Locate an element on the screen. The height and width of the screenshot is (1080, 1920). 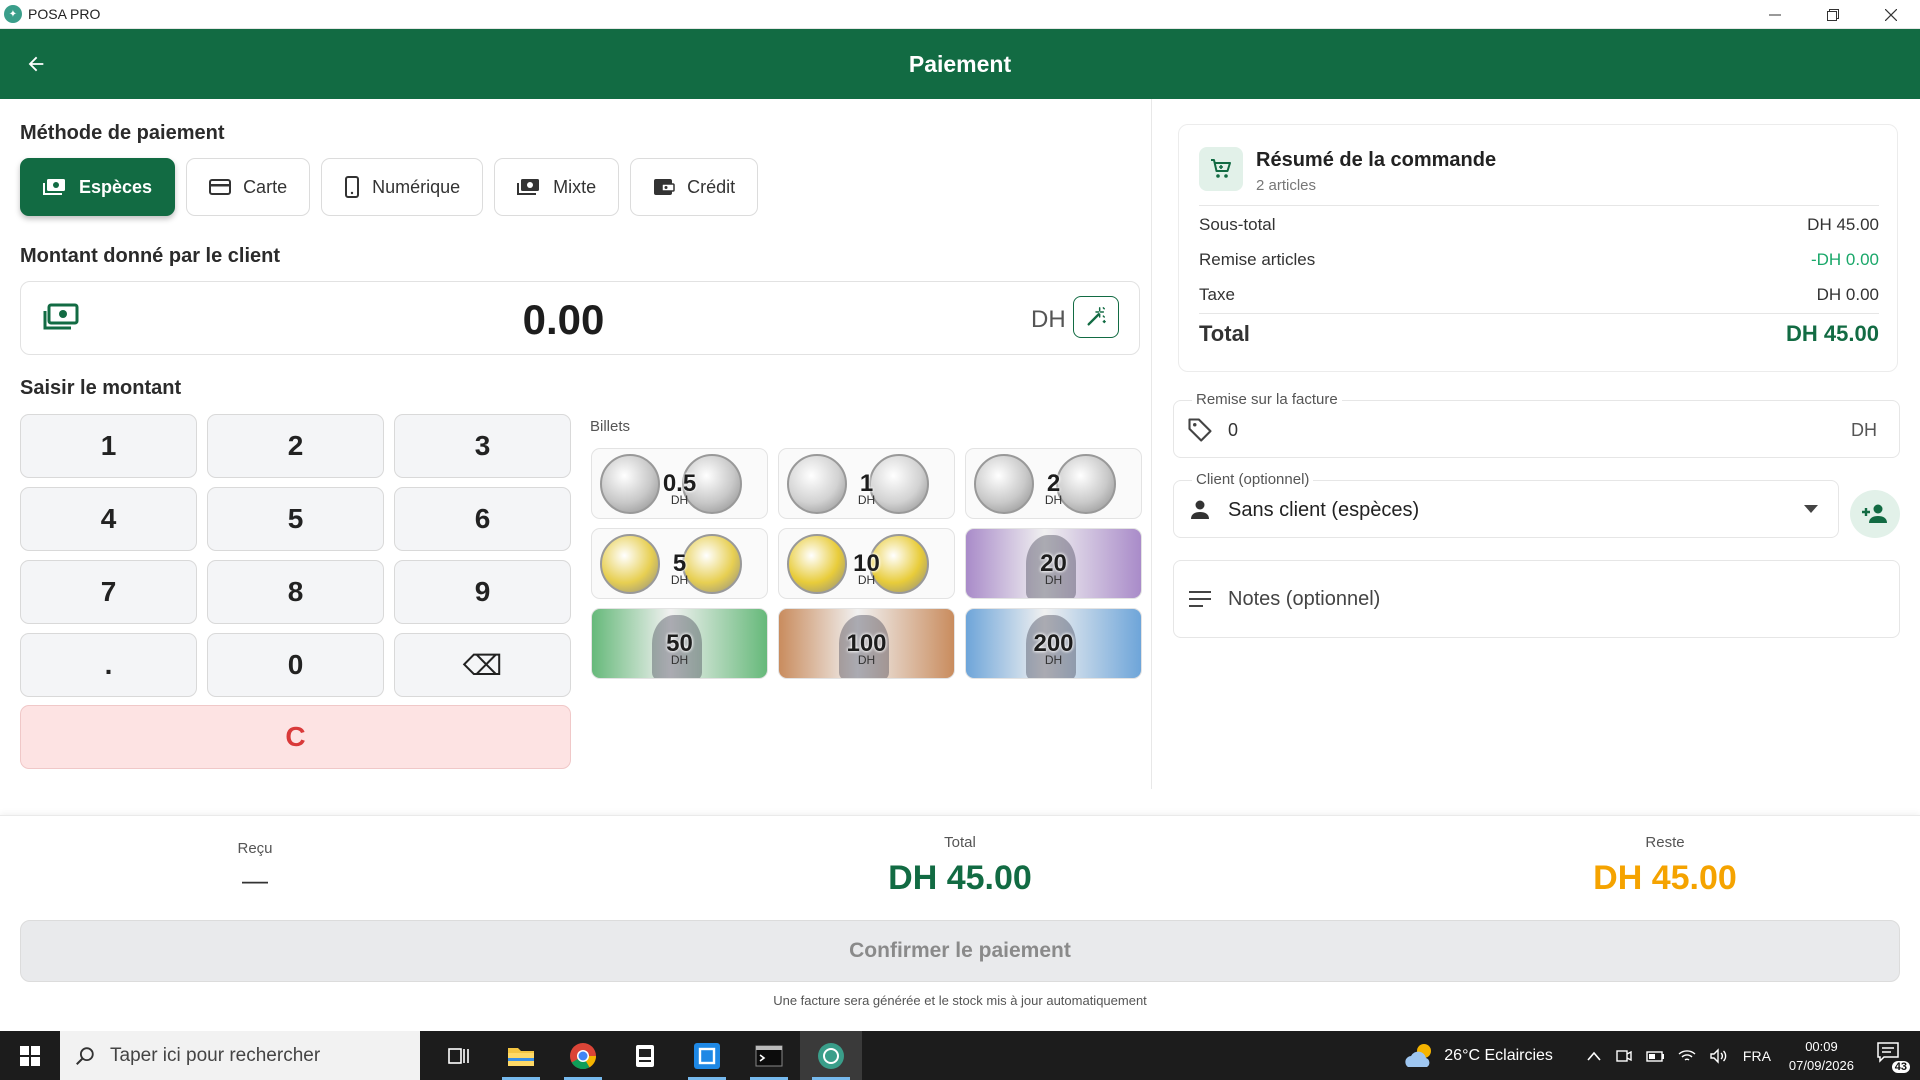
wifi-icon is located at coordinates (1687, 1056).